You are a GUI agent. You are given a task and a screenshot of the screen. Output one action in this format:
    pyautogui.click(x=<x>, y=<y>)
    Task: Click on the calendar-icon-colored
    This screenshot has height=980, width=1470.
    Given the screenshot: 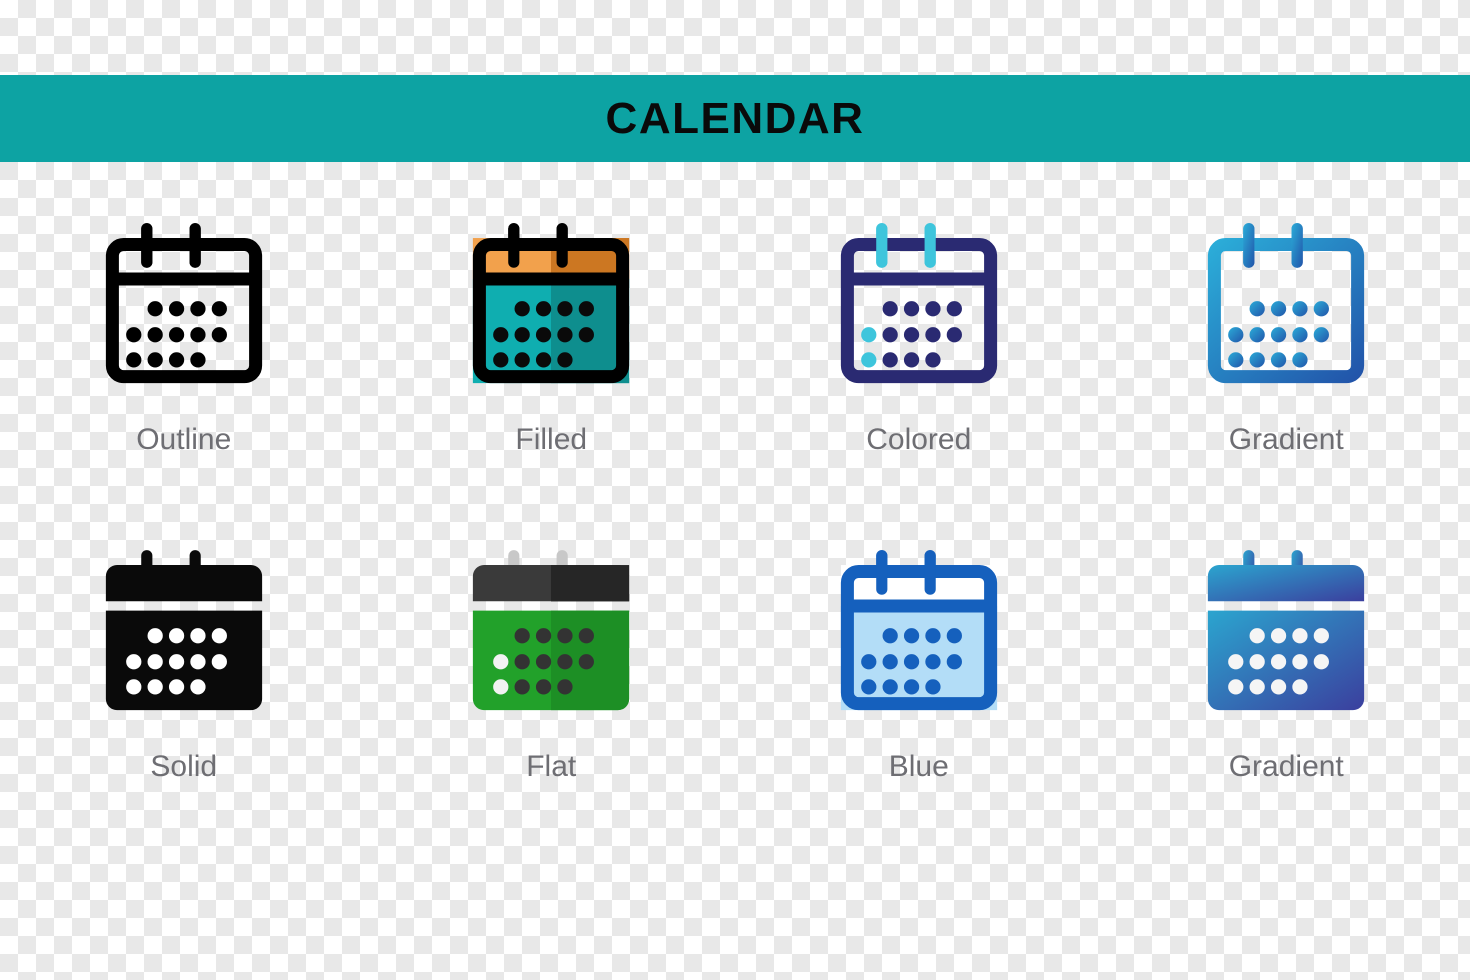 What is the action you would take?
    pyautogui.click(x=919, y=305)
    